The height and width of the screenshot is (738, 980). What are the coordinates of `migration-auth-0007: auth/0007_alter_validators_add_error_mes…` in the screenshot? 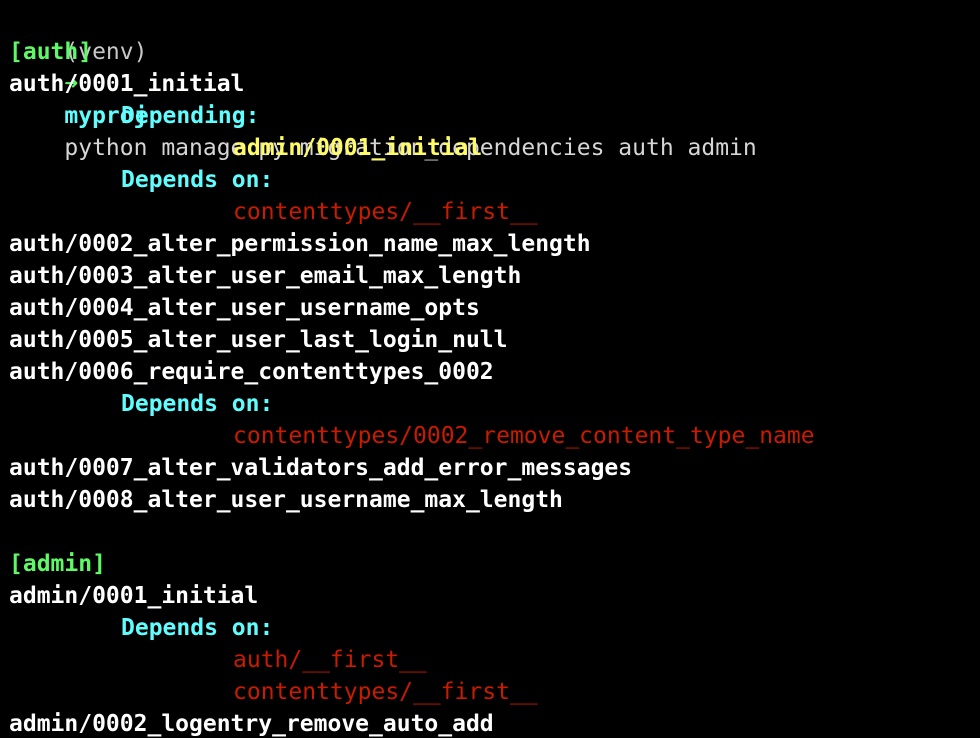 It's located at (321, 468).